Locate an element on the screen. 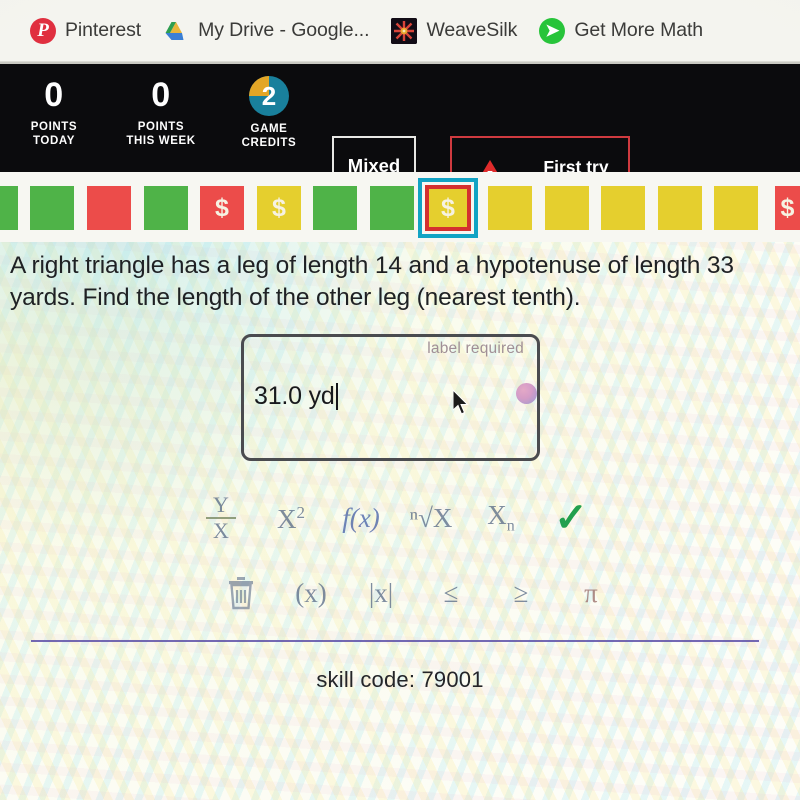 The width and height of the screenshot is (800, 800). bookmark-label: Pinterest is located at coordinates (103, 30).